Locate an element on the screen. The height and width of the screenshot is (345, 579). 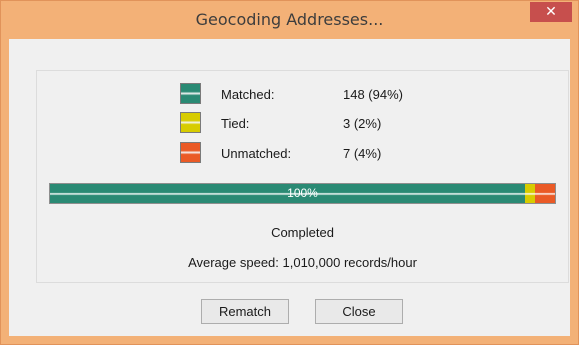
tied-value: 3 (2%) is located at coordinates (362, 123).